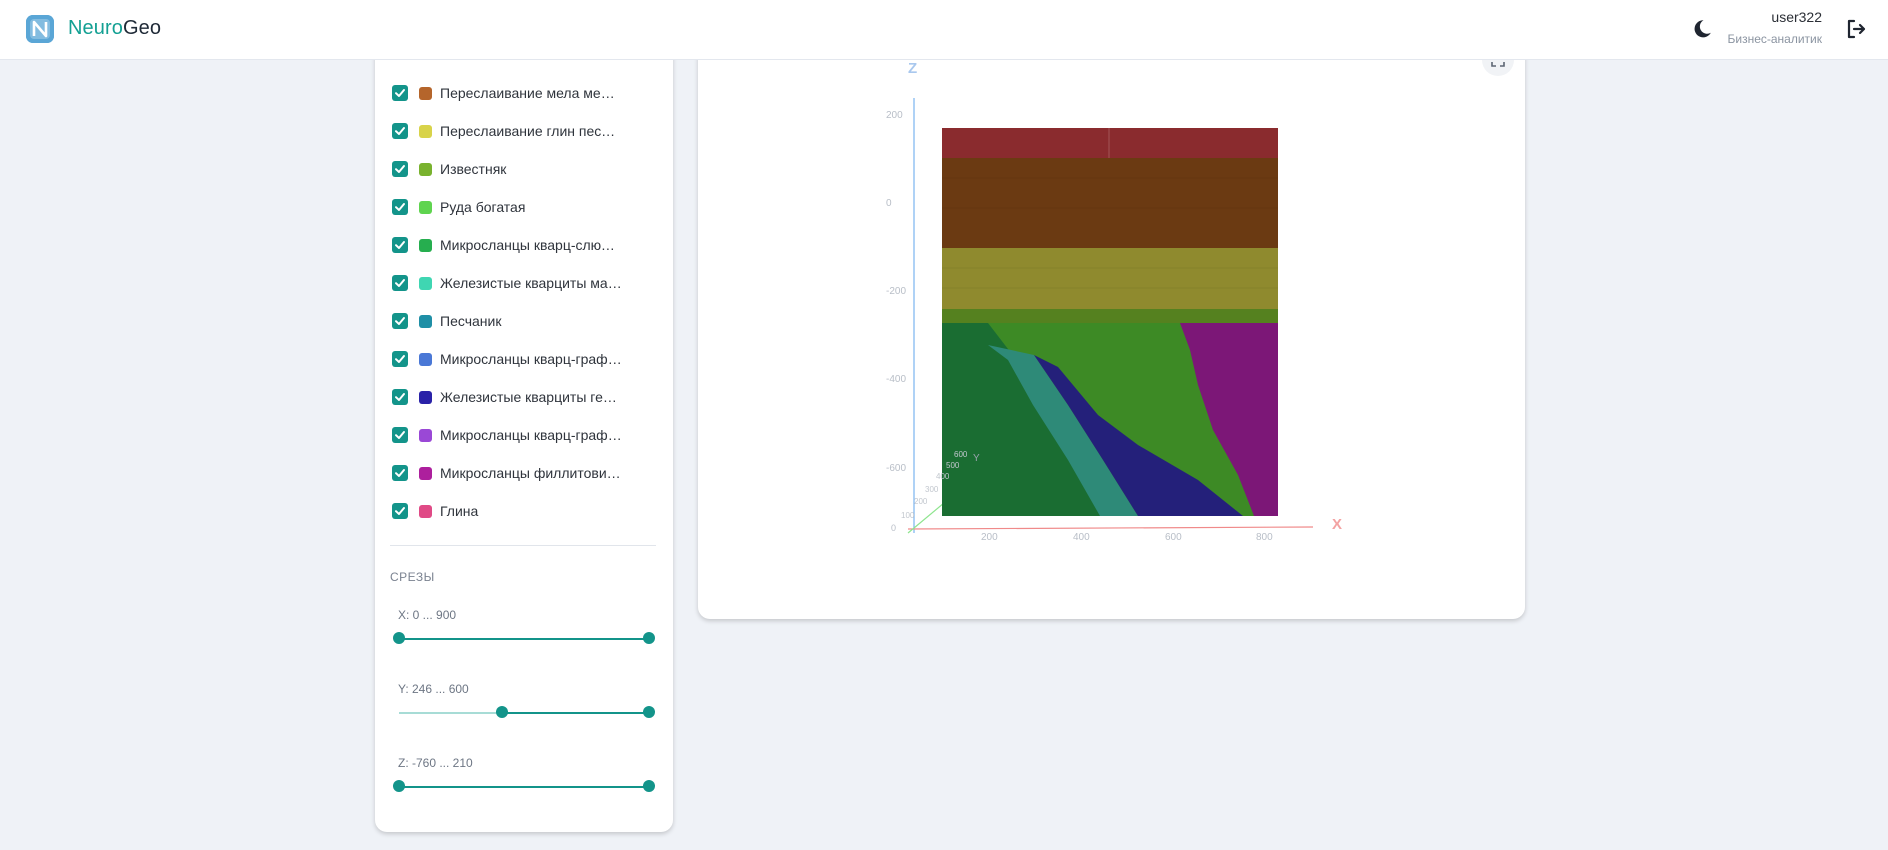  What do you see at coordinates (531, 131) in the screenshot?
I see `layer-label: Переслаивание глин песчаников` at bounding box center [531, 131].